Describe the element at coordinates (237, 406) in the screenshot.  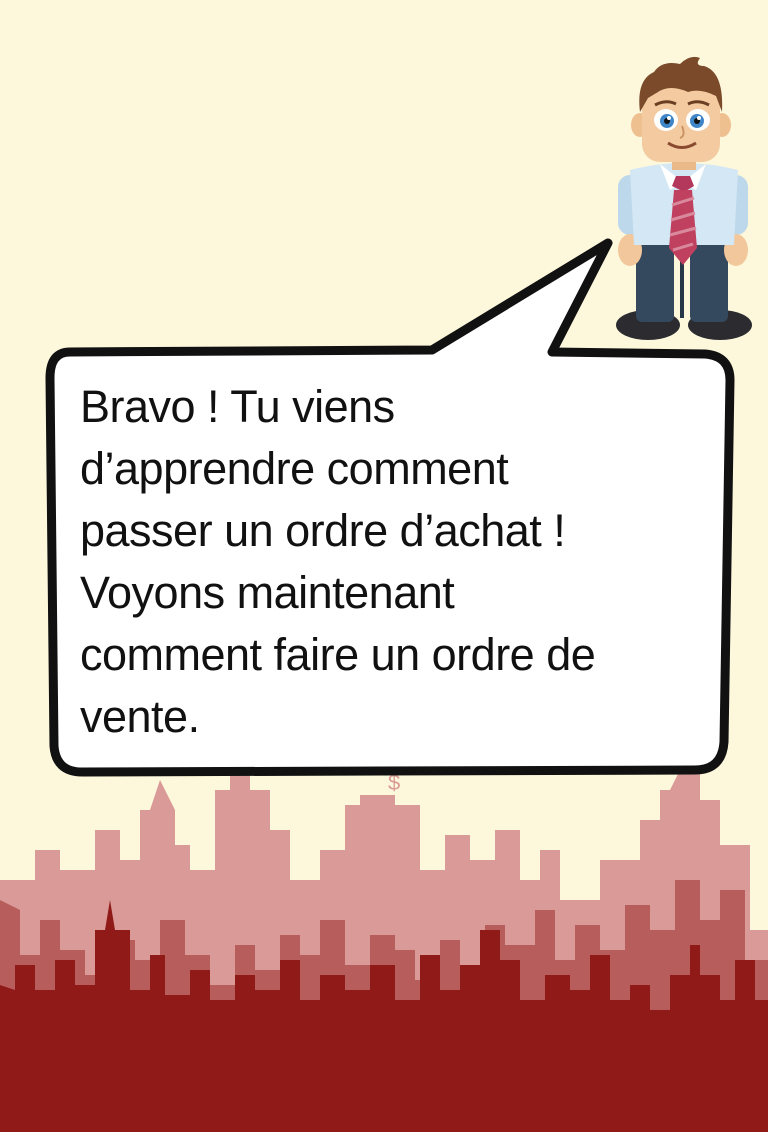
I see `bubble-line: Bravo ! Tu viens` at that location.